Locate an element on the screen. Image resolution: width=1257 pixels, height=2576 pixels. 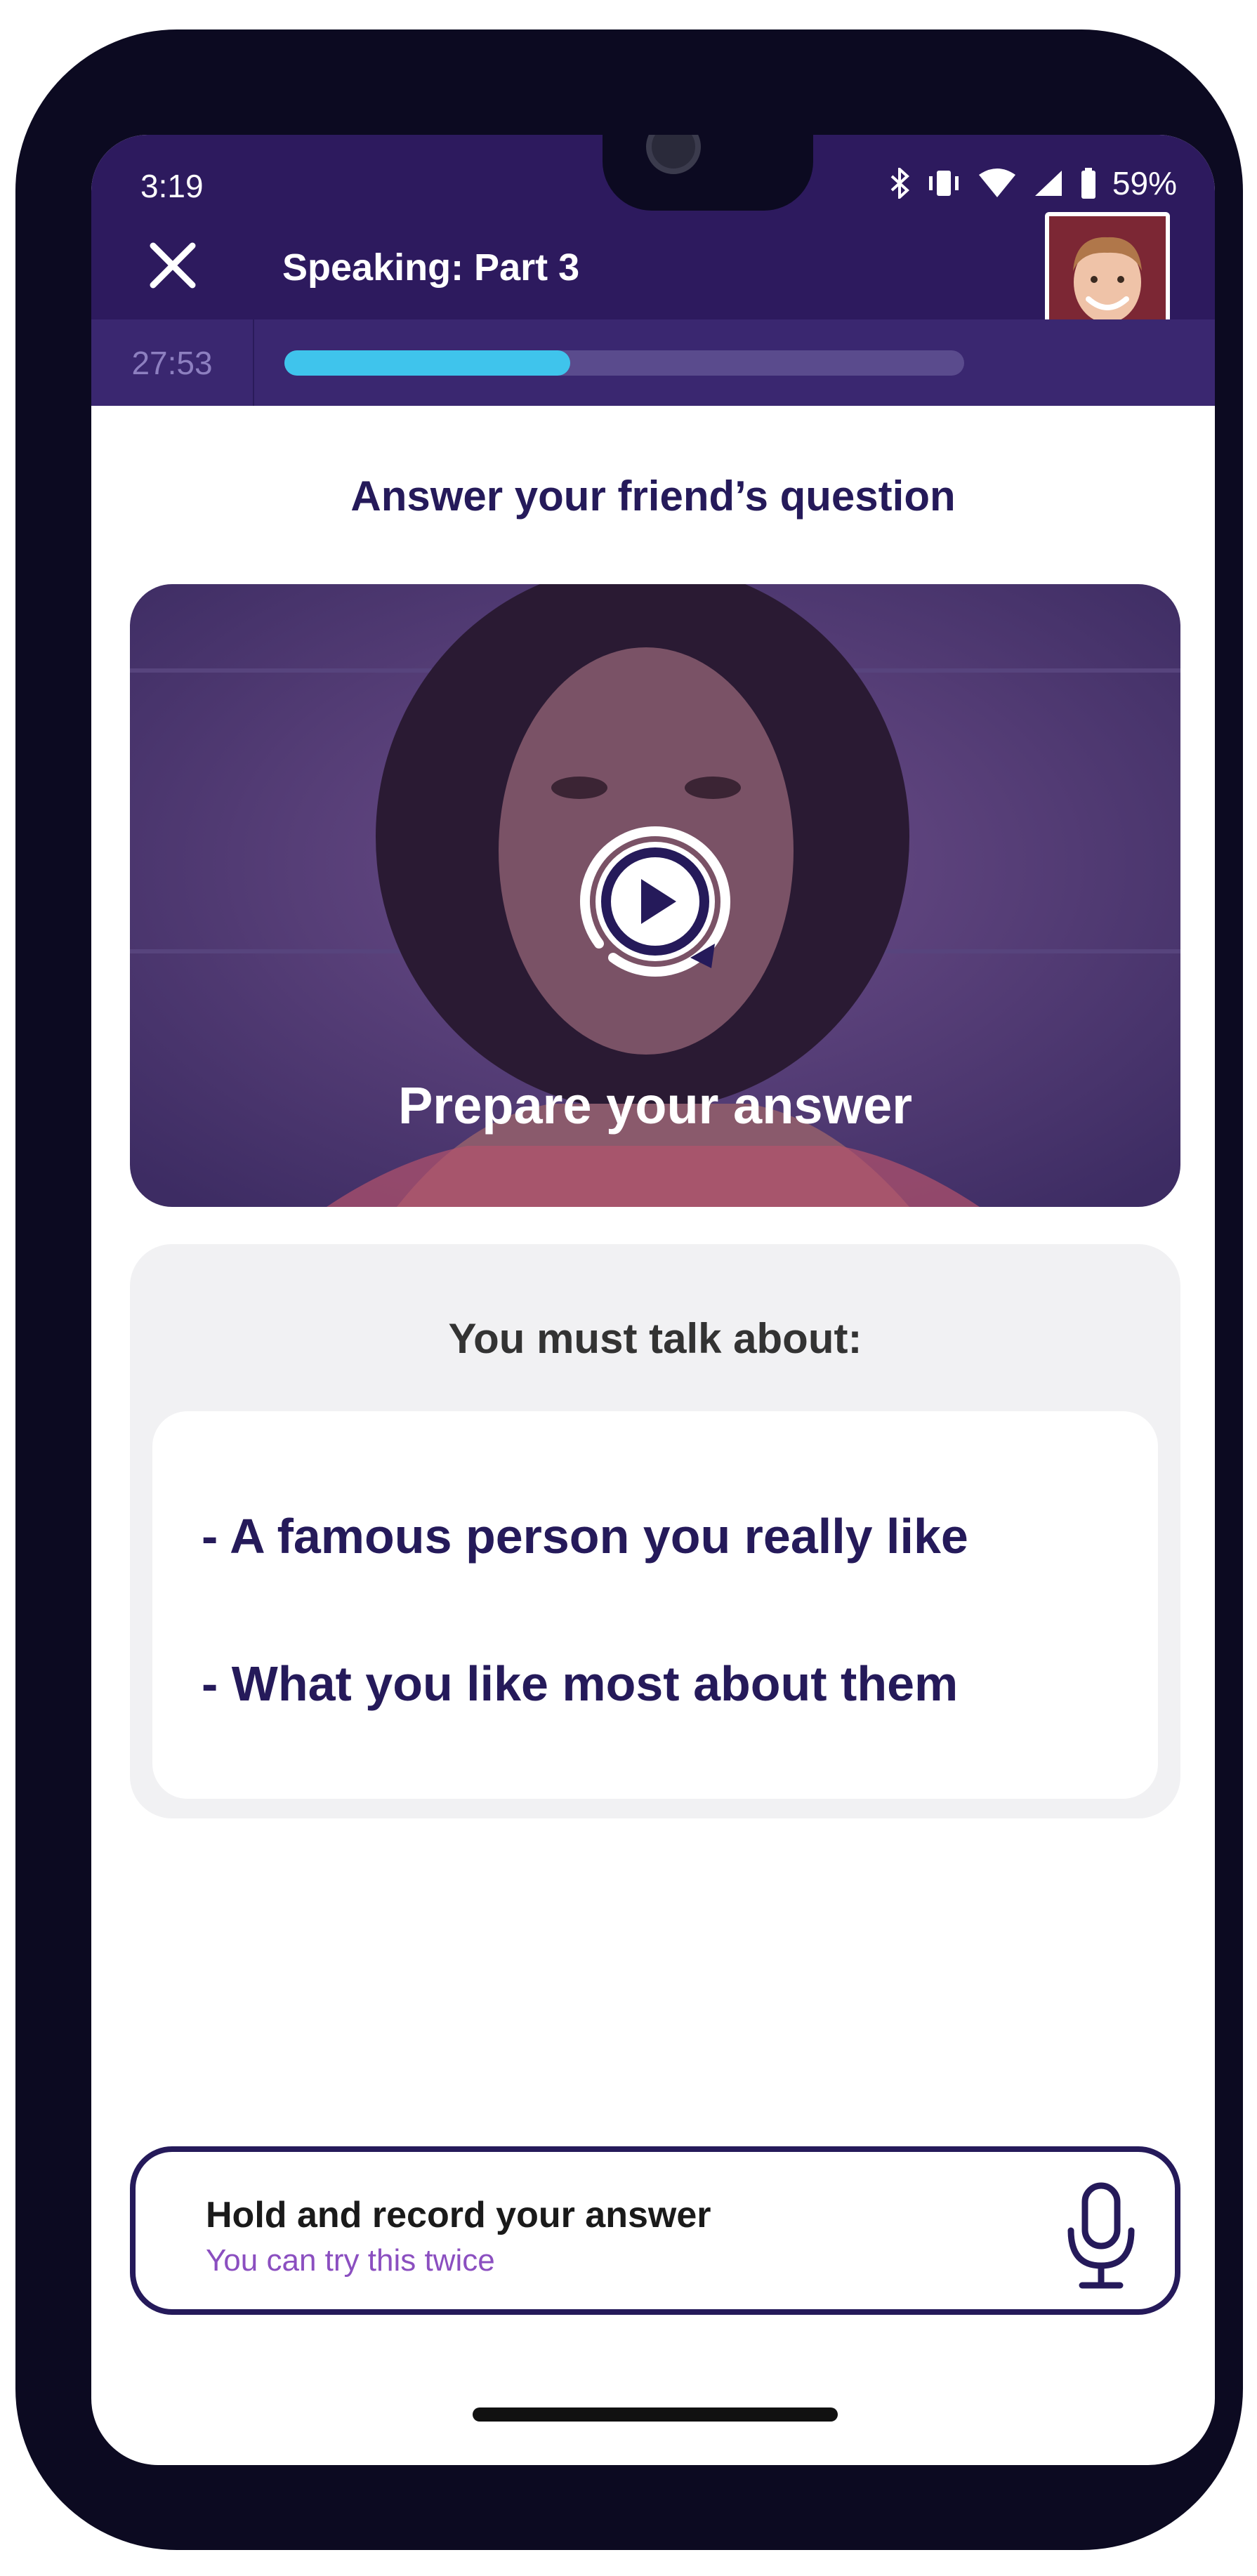
topics-heading: You must talk about: is located at coordinates (655, 1338).